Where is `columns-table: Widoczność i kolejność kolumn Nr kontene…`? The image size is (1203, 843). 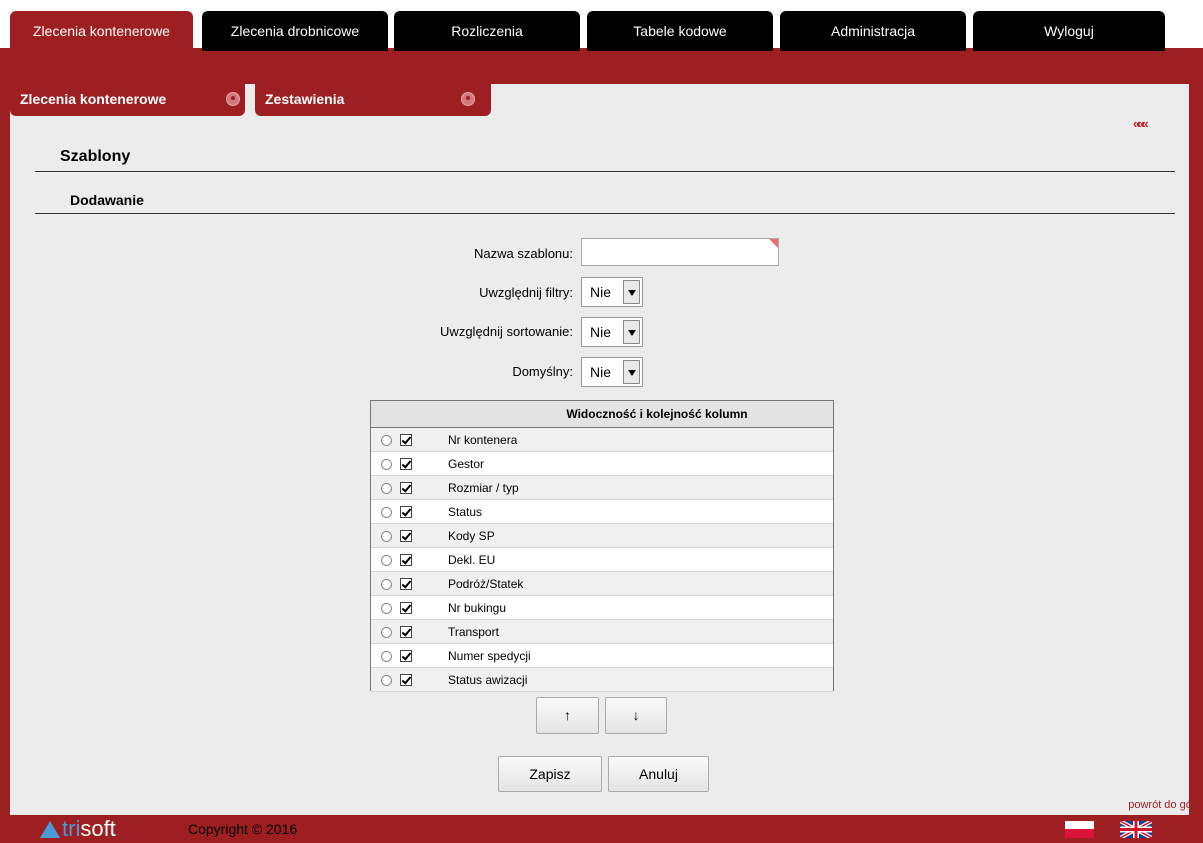
columns-table: Widoczność i kolejność kolumn Nr kontene… is located at coordinates (602, 546).